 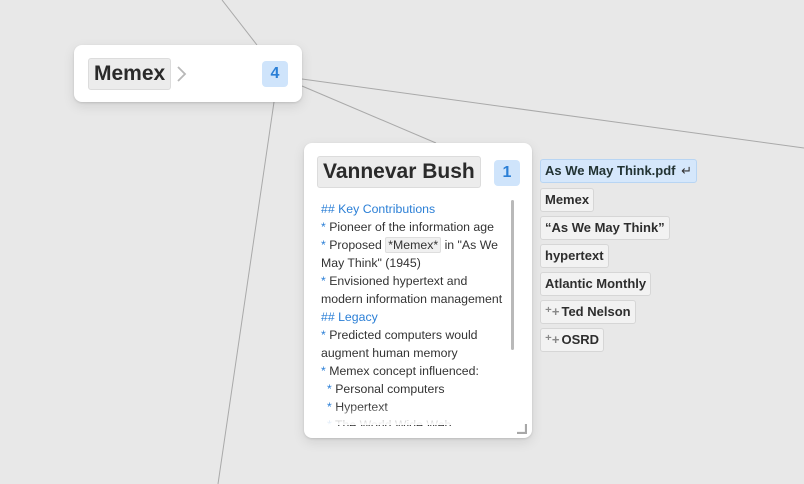 I want to click on link-count-badge: 1, so click(x=507, y=173).